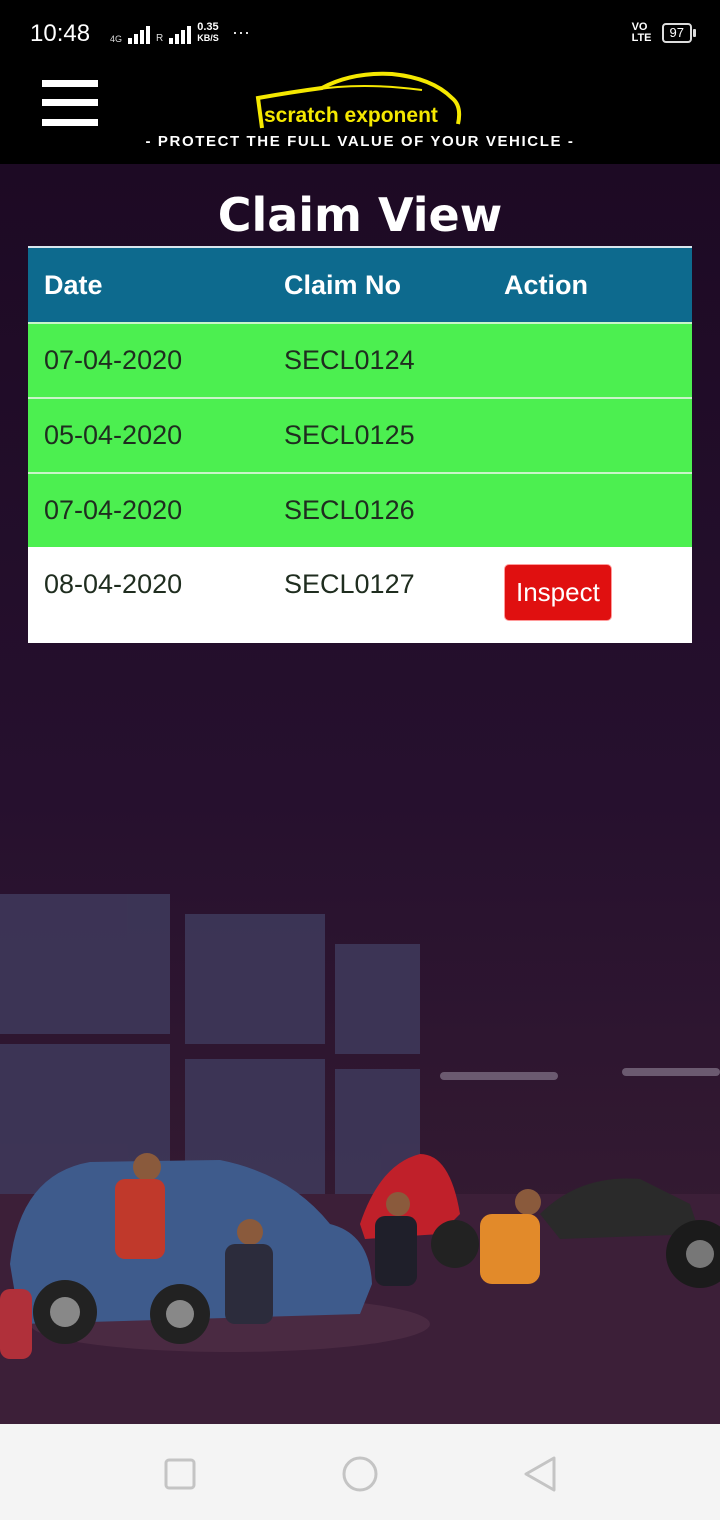 The height and width of the screenshot is (1520, 720). I want to click on status-time: 10:48, so click(60, 33).